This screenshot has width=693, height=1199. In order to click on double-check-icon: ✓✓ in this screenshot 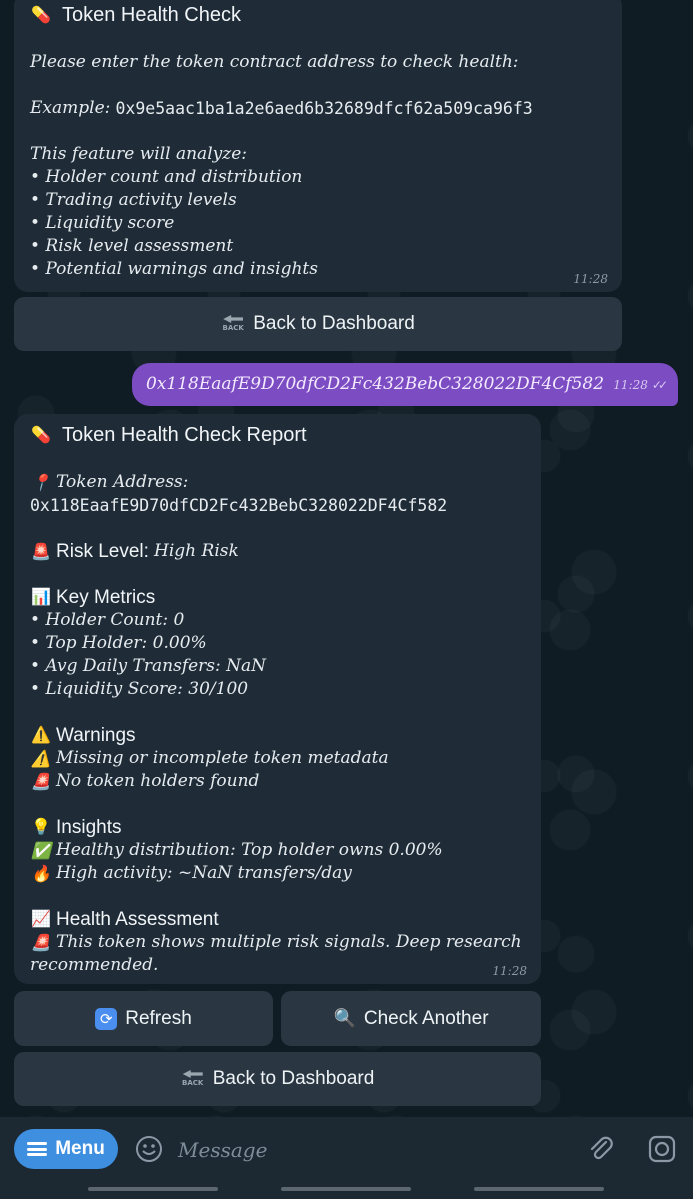, I will do `click(659, 384)`.